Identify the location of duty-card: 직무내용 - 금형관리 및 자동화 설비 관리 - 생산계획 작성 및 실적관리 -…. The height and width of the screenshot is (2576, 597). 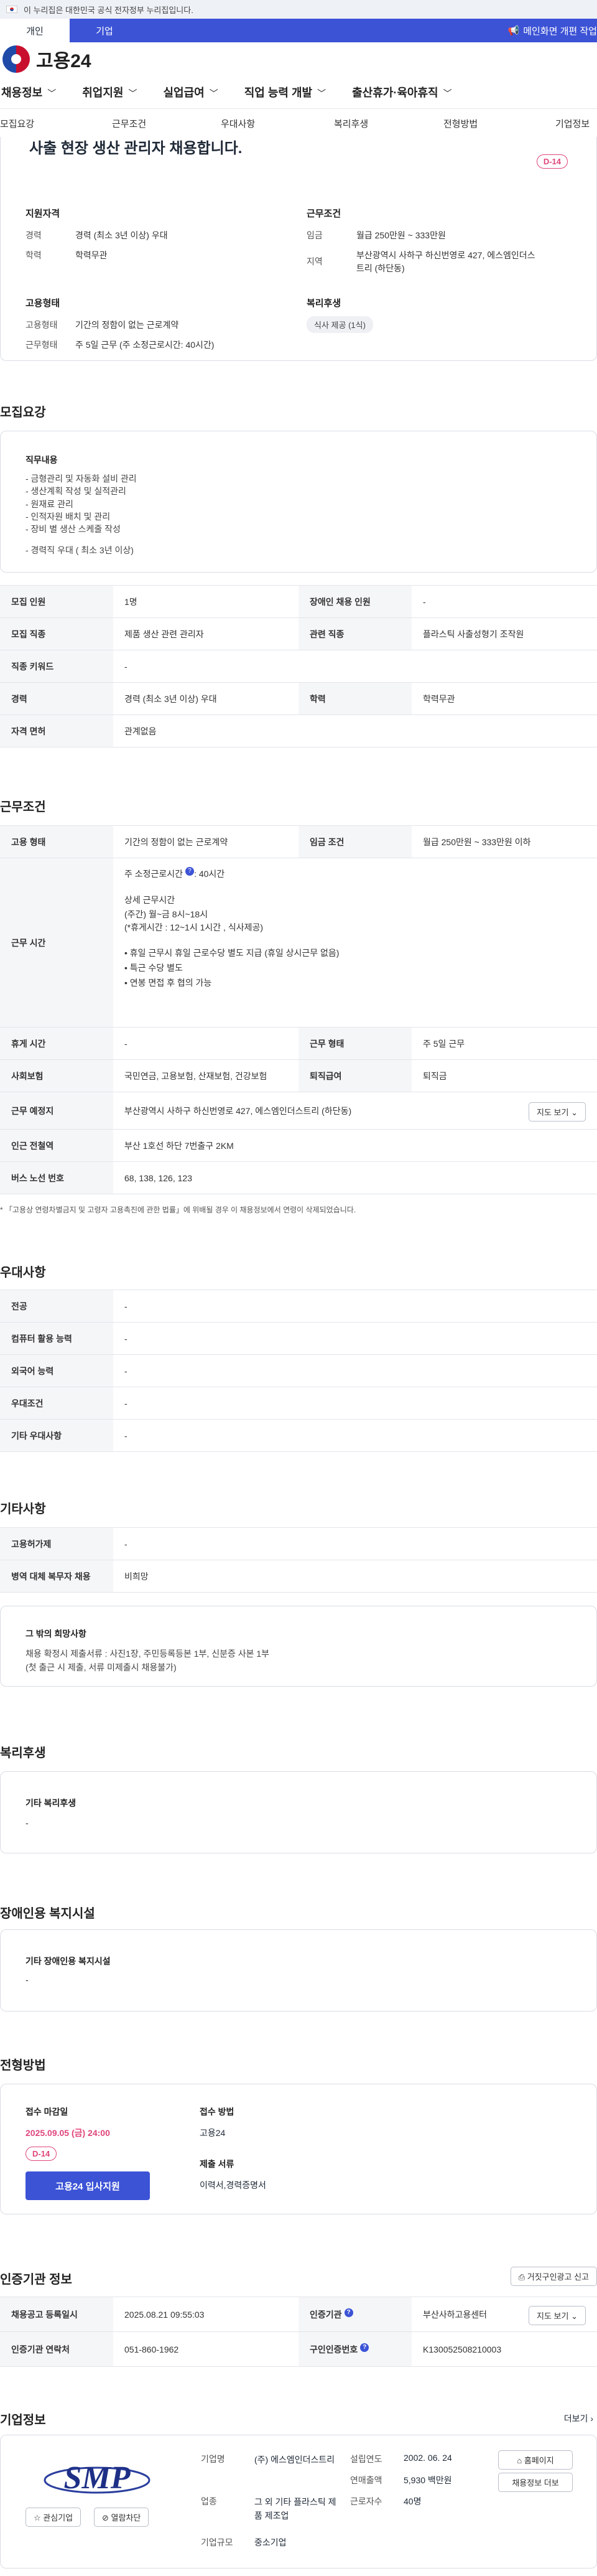
(298, 502).